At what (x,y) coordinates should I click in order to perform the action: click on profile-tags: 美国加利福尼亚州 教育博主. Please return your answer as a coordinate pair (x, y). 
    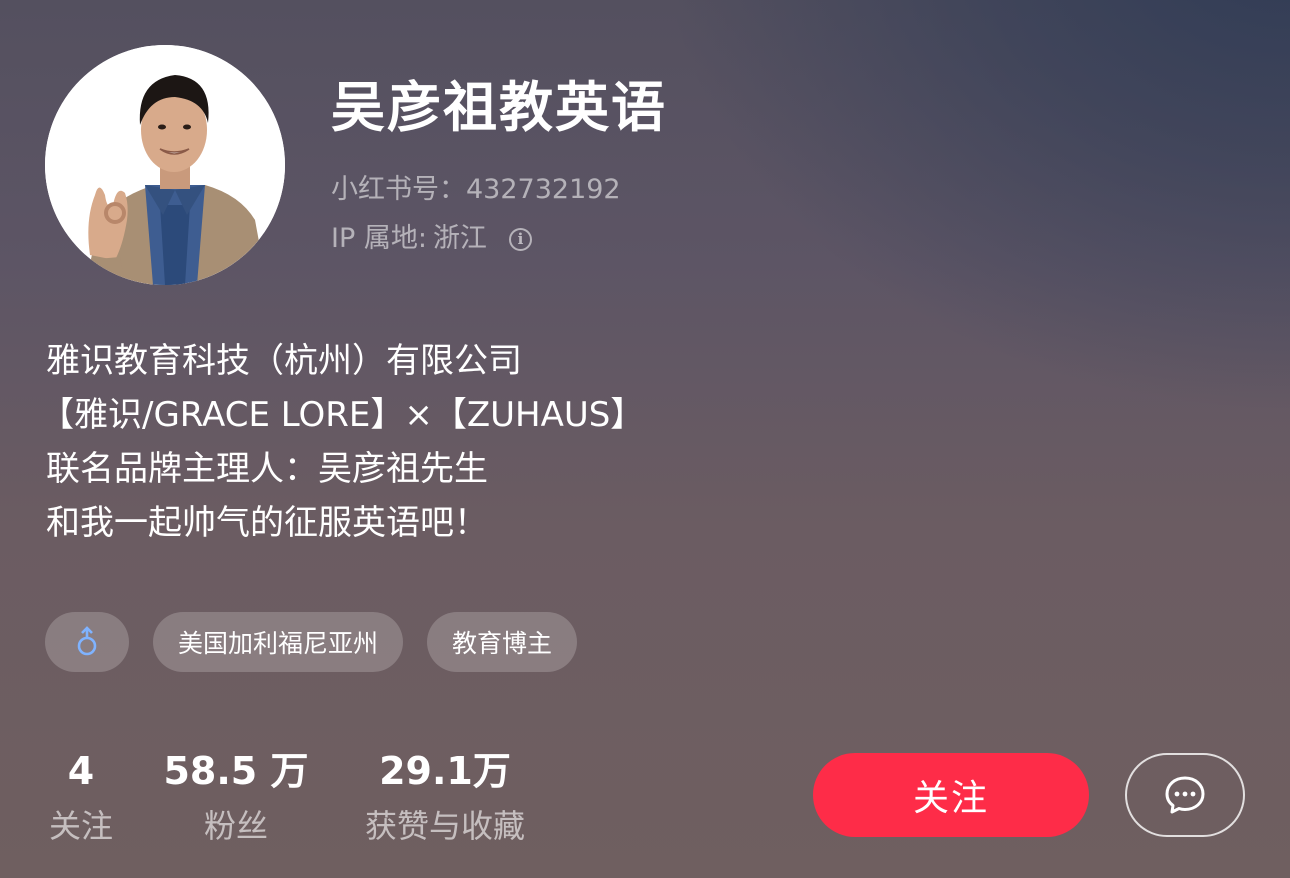
    Looking at the image, I should click on (311, 642).